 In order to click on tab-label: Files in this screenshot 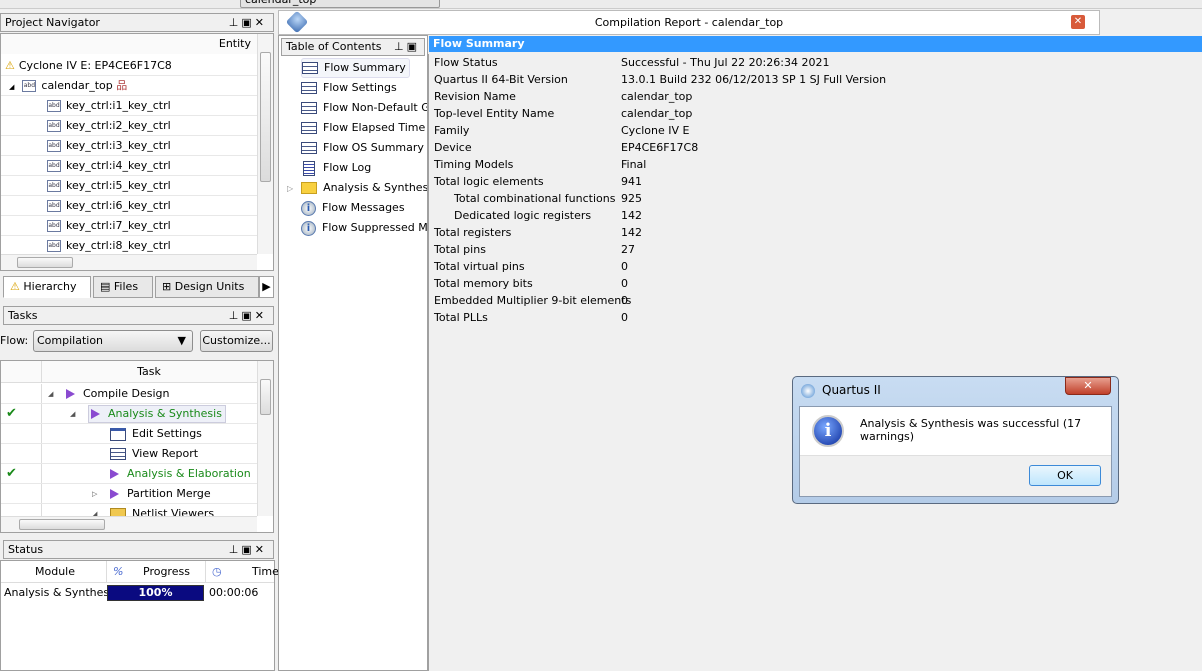, I will do `click(126, 286)`.